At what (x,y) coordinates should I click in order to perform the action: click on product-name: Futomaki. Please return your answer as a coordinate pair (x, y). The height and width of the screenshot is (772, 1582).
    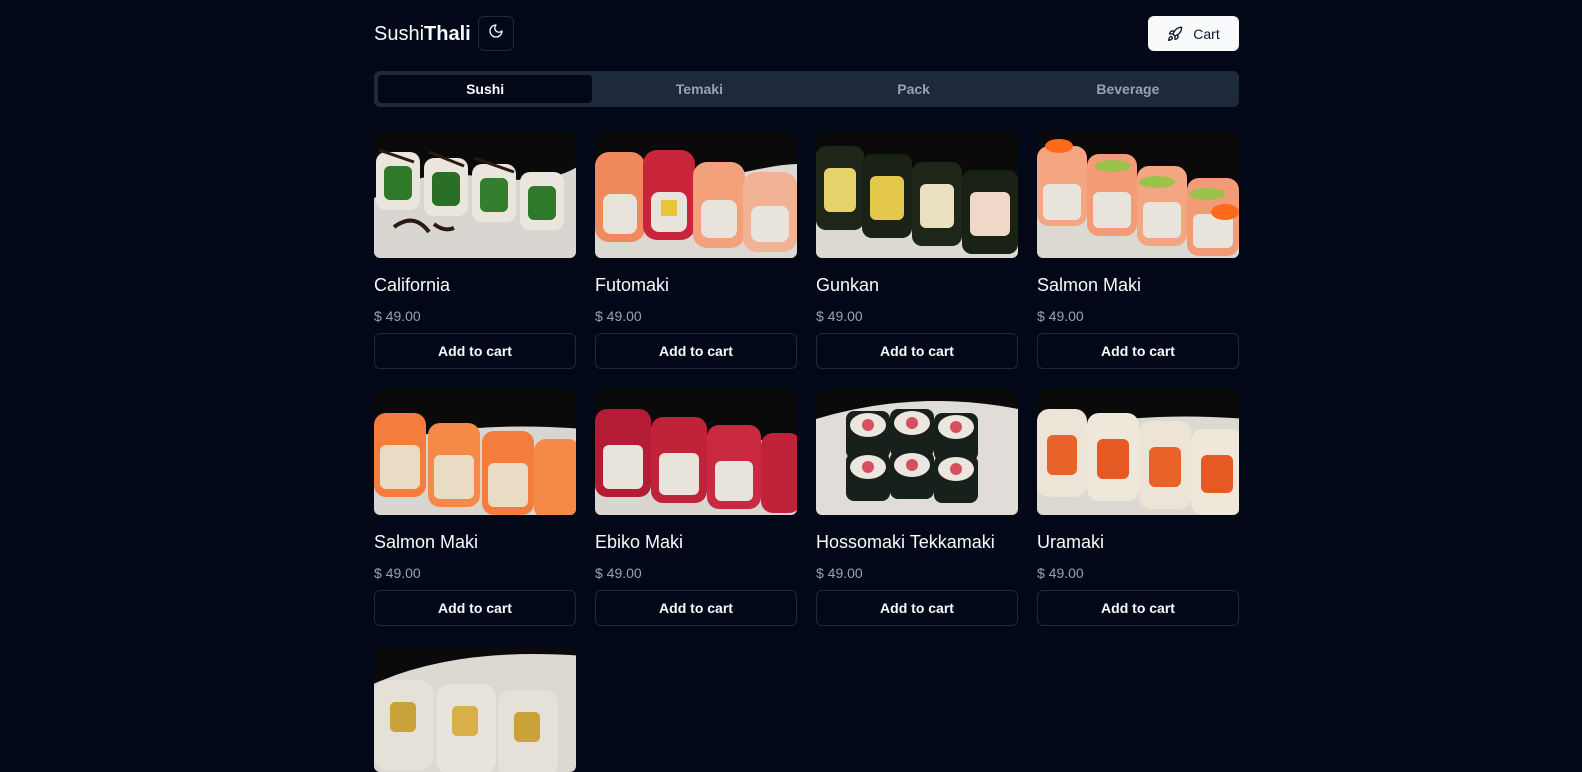
    Looking at the image, I should click on (632, 285).